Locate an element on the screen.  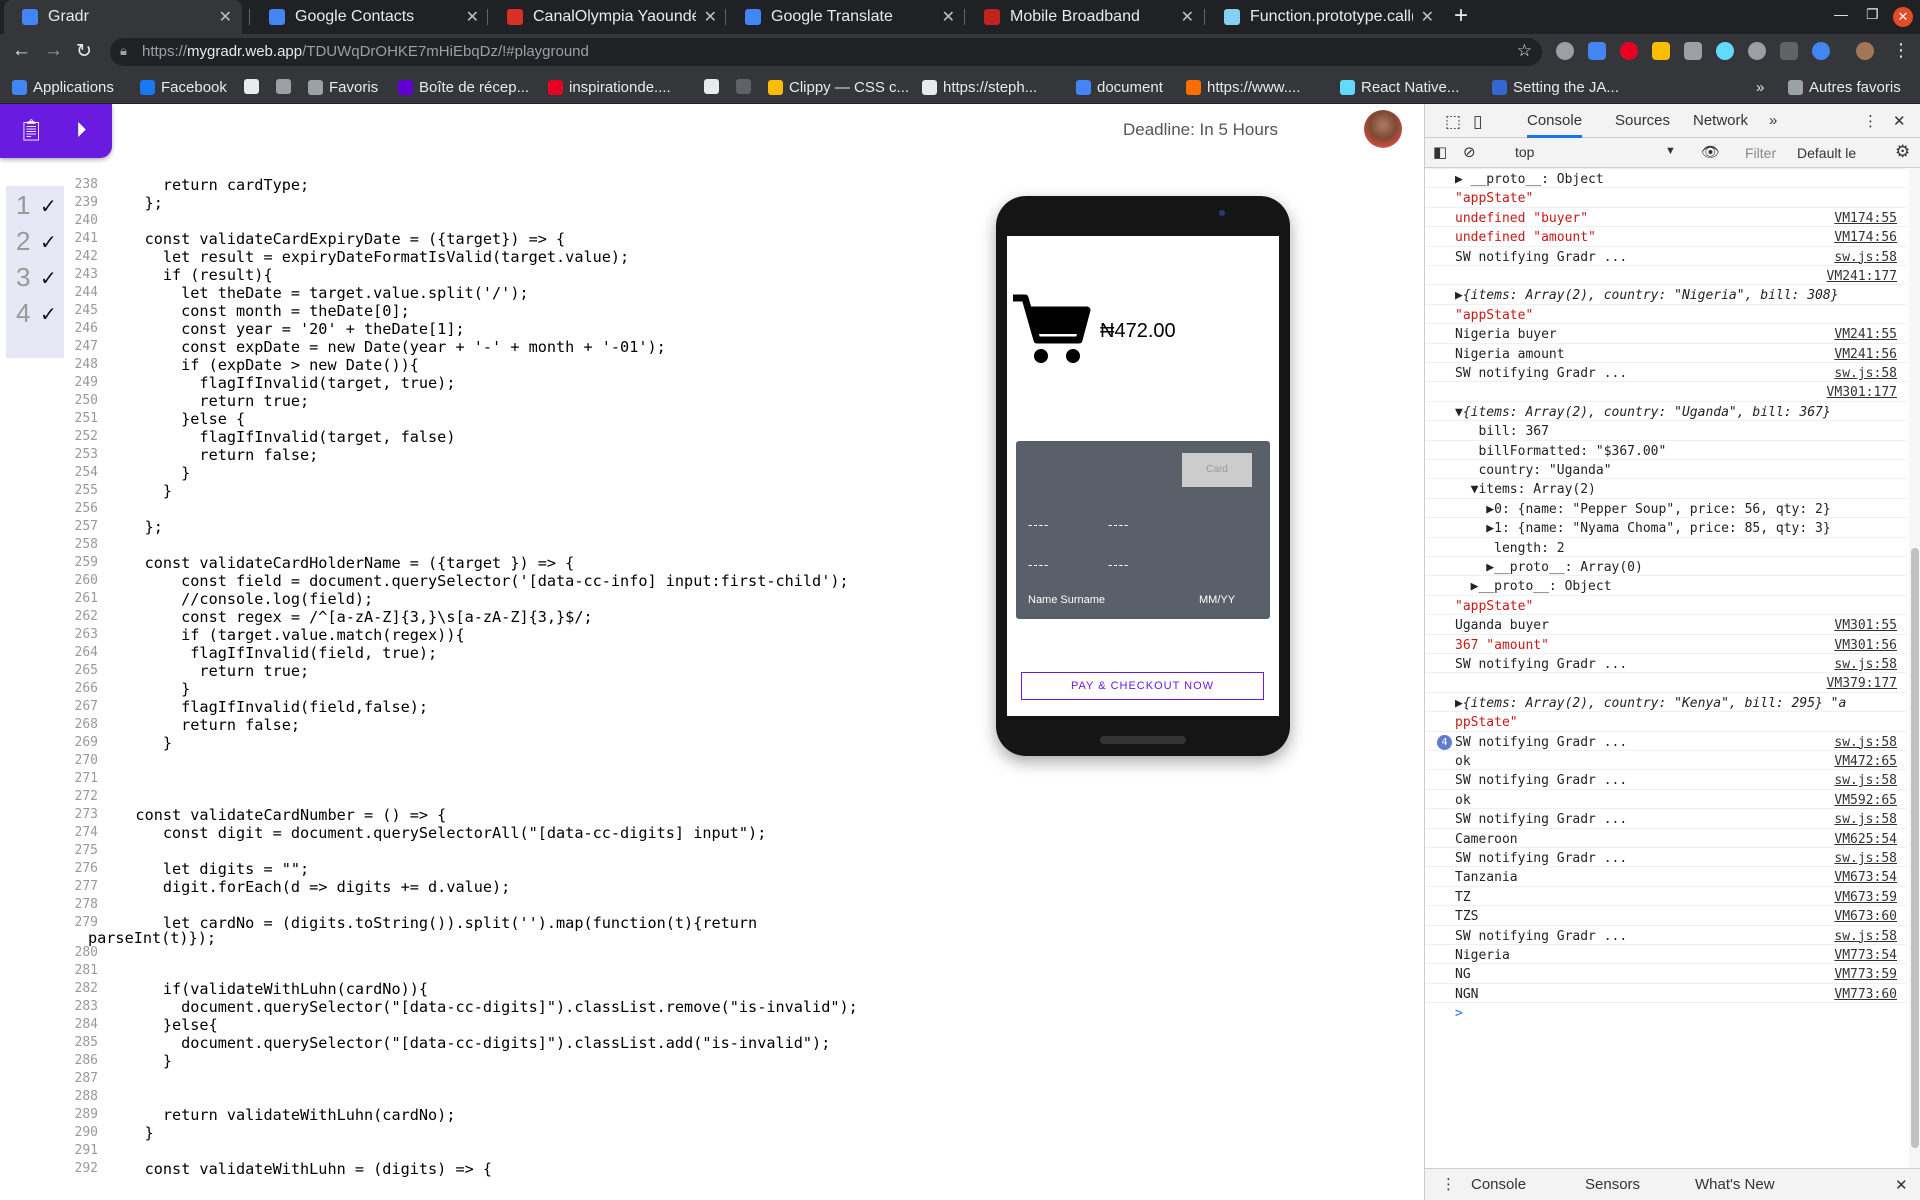
avatar is located at coordinates (1383, 129).